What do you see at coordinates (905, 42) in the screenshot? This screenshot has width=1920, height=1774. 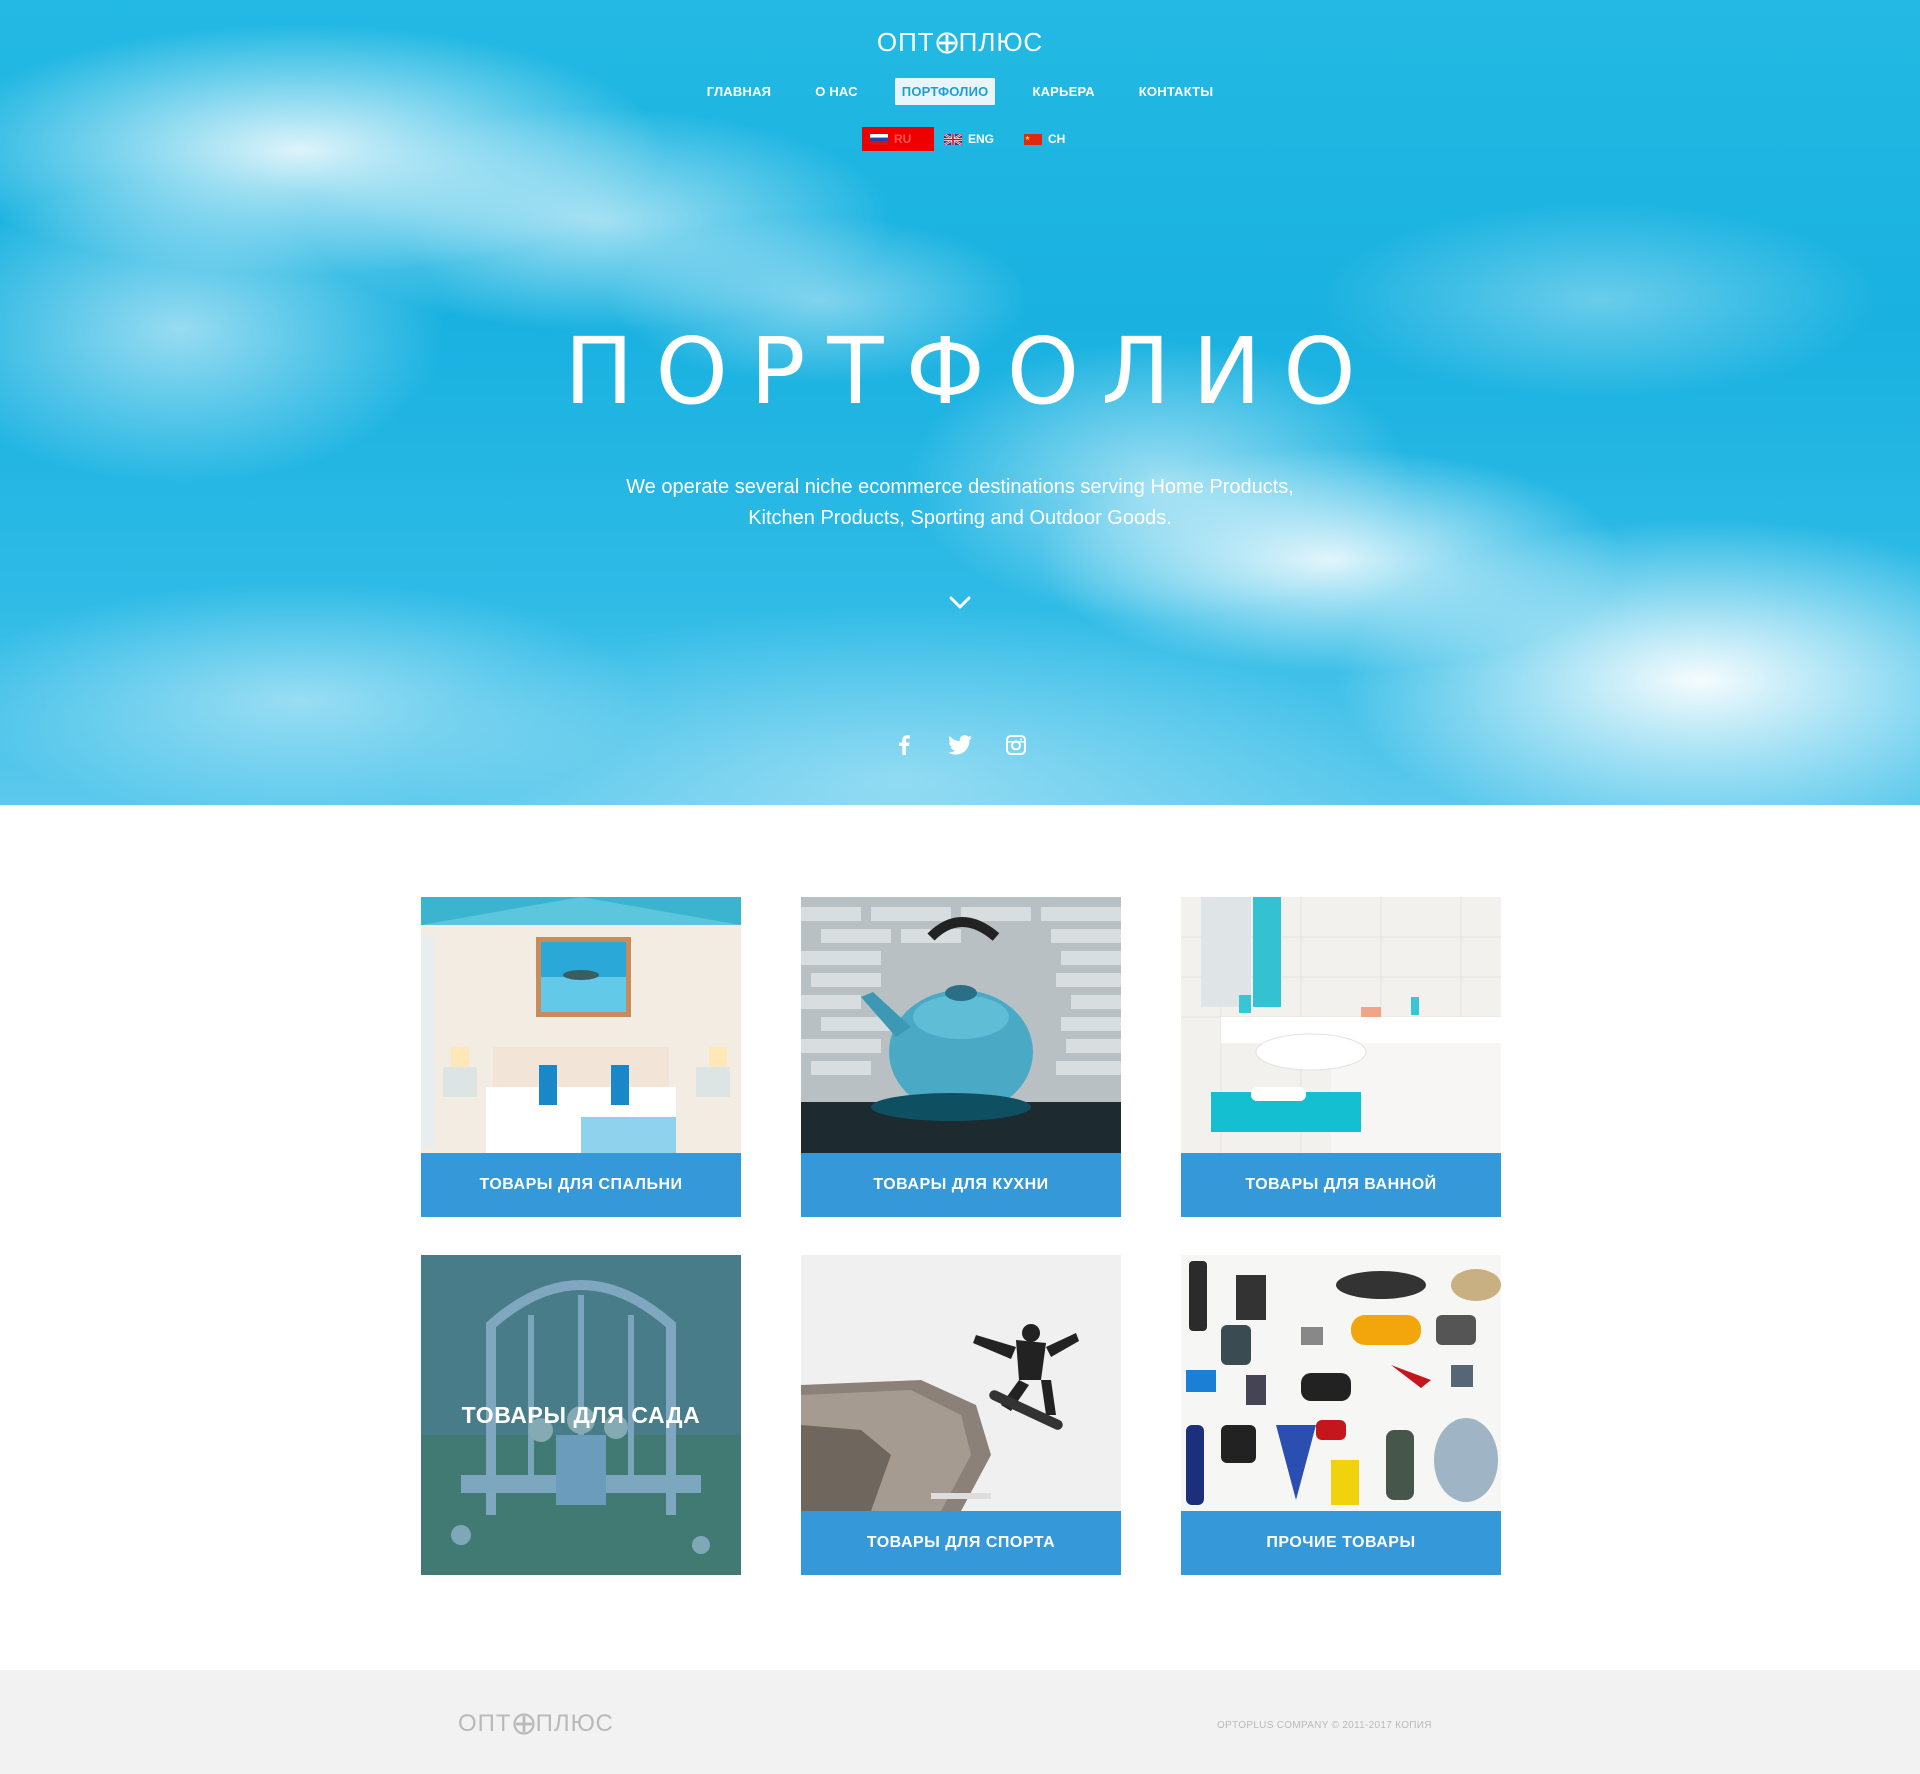 I see `logo-text-left: ОПТ` at bounding box center [905, 42].